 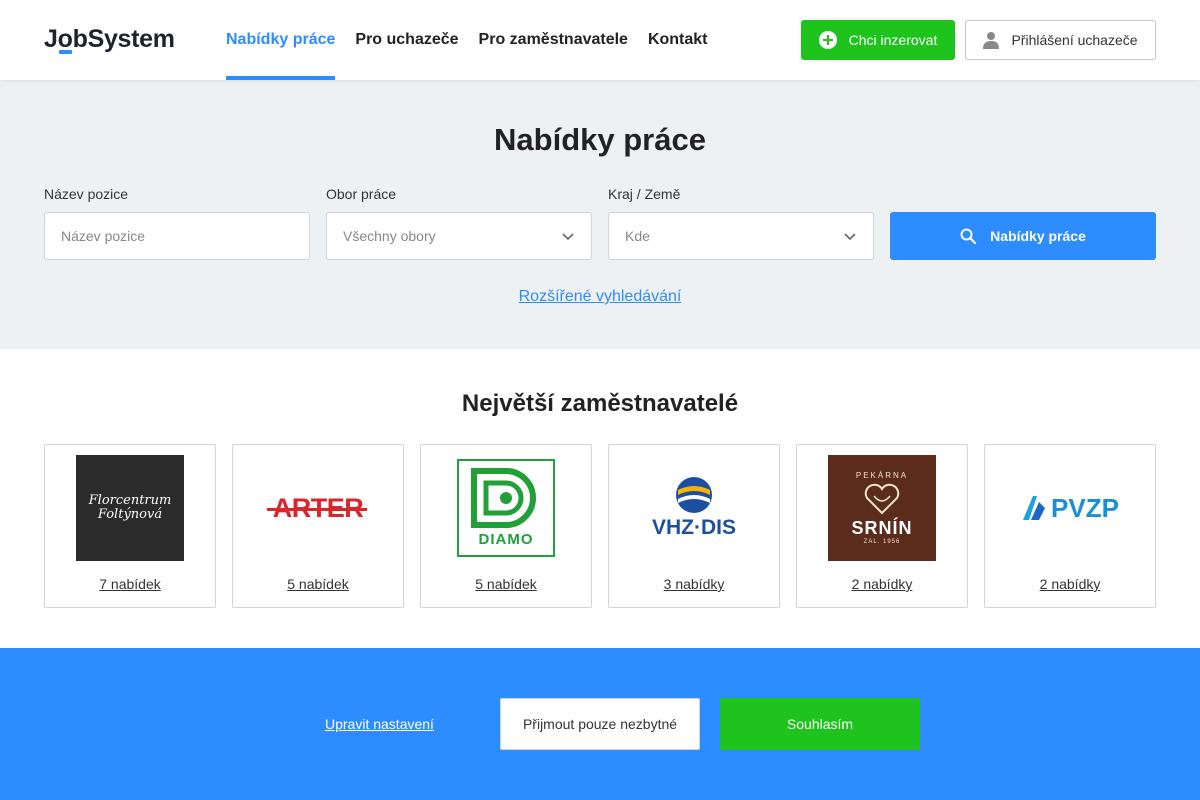 I want to click on florcentrum-logo-line2: Foltýnová, so click(x=130, y=514).